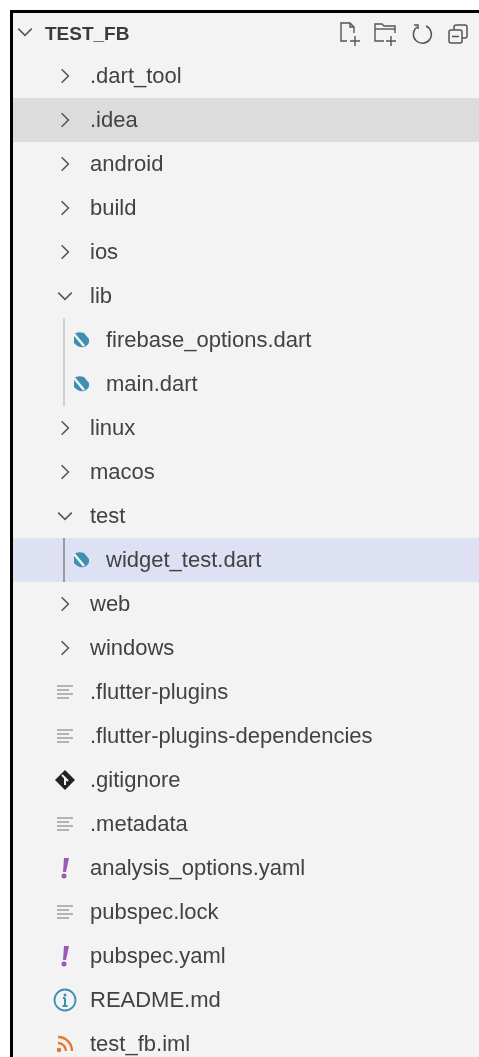 Image resolution: width=479 pixels, height=1057 pixels. Describe the element at coordinates (246, 296) in the screenshot. I see `folder-row: lib` at that location.